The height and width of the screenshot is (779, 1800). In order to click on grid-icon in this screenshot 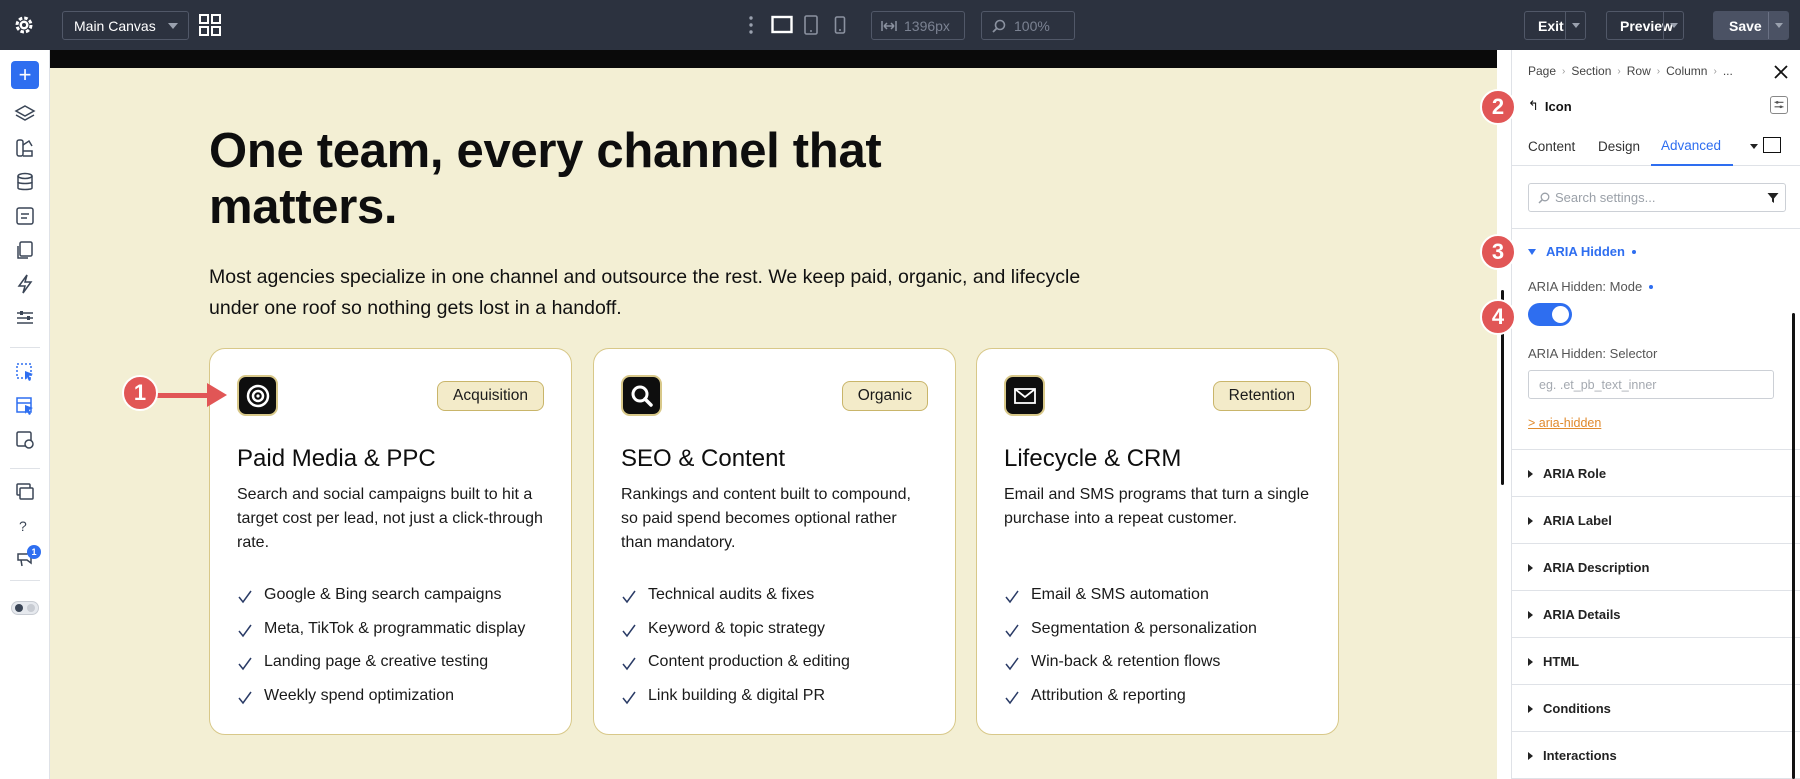, I will do `click(210, 25)`.